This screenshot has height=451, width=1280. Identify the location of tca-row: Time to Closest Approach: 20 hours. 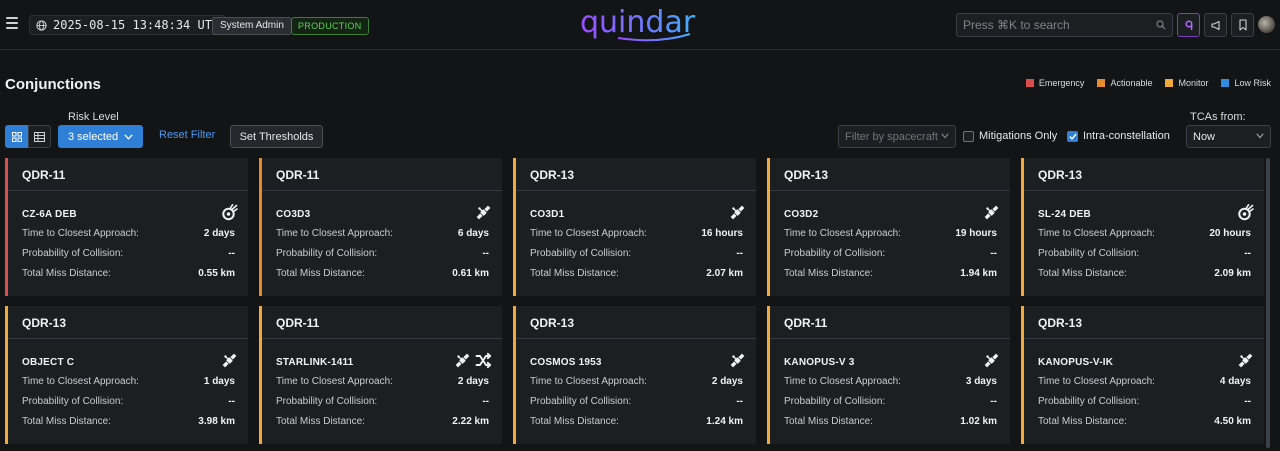
(1144, 233).